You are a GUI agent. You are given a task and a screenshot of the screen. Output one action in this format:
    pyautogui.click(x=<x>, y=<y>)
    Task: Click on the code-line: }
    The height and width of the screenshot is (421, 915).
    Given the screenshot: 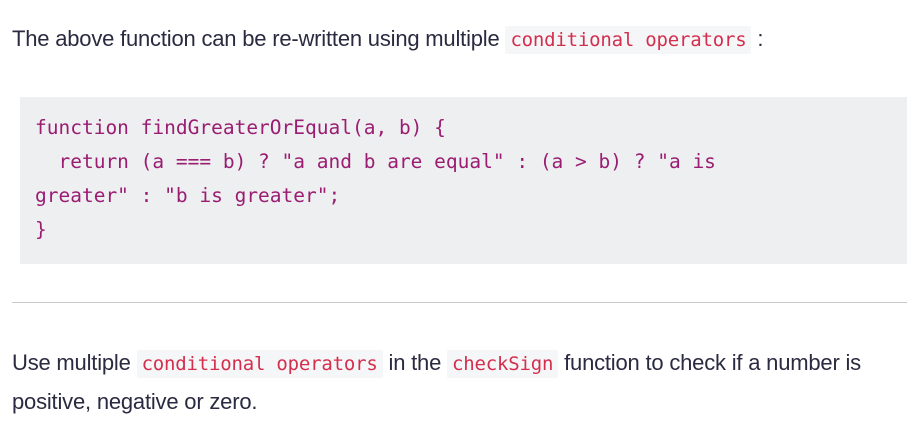 What is the action you would take?
    pyautogui.click(x=41, y=229)
    